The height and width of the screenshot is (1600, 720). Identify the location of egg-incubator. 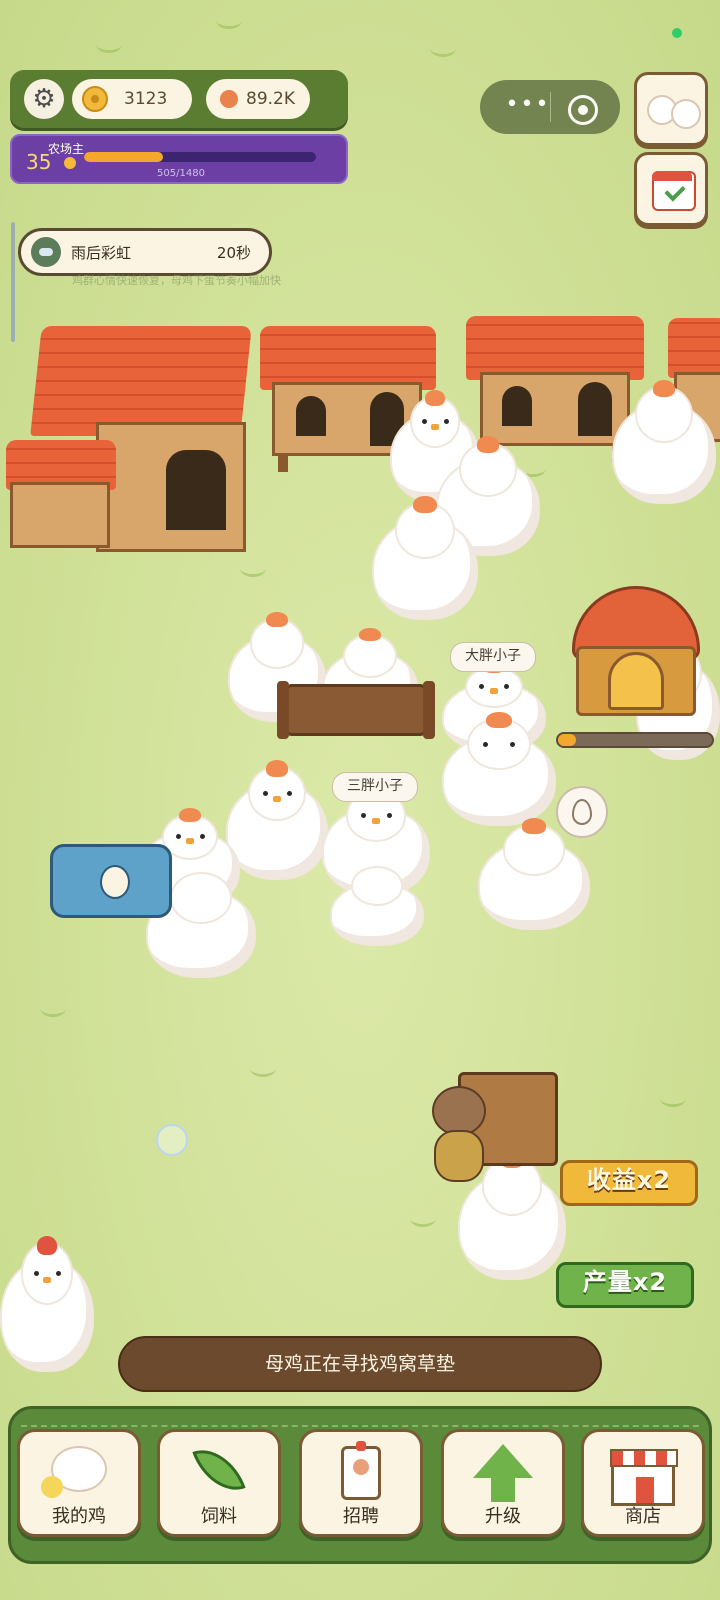
(636, 656).